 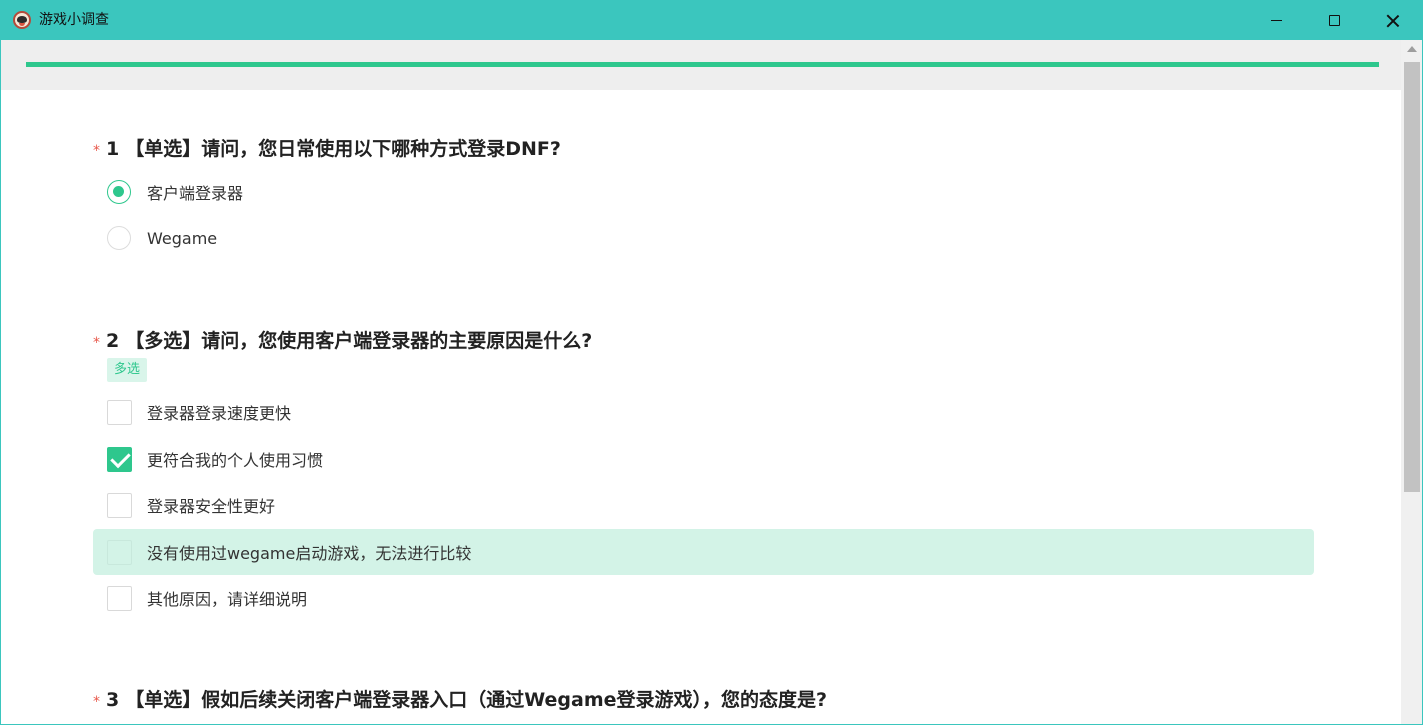 What do you see at coordinates (703, 505) in the screenshot?
I see `option-checkbox: 登录器安全性更好` at bounding box center [703, 505].